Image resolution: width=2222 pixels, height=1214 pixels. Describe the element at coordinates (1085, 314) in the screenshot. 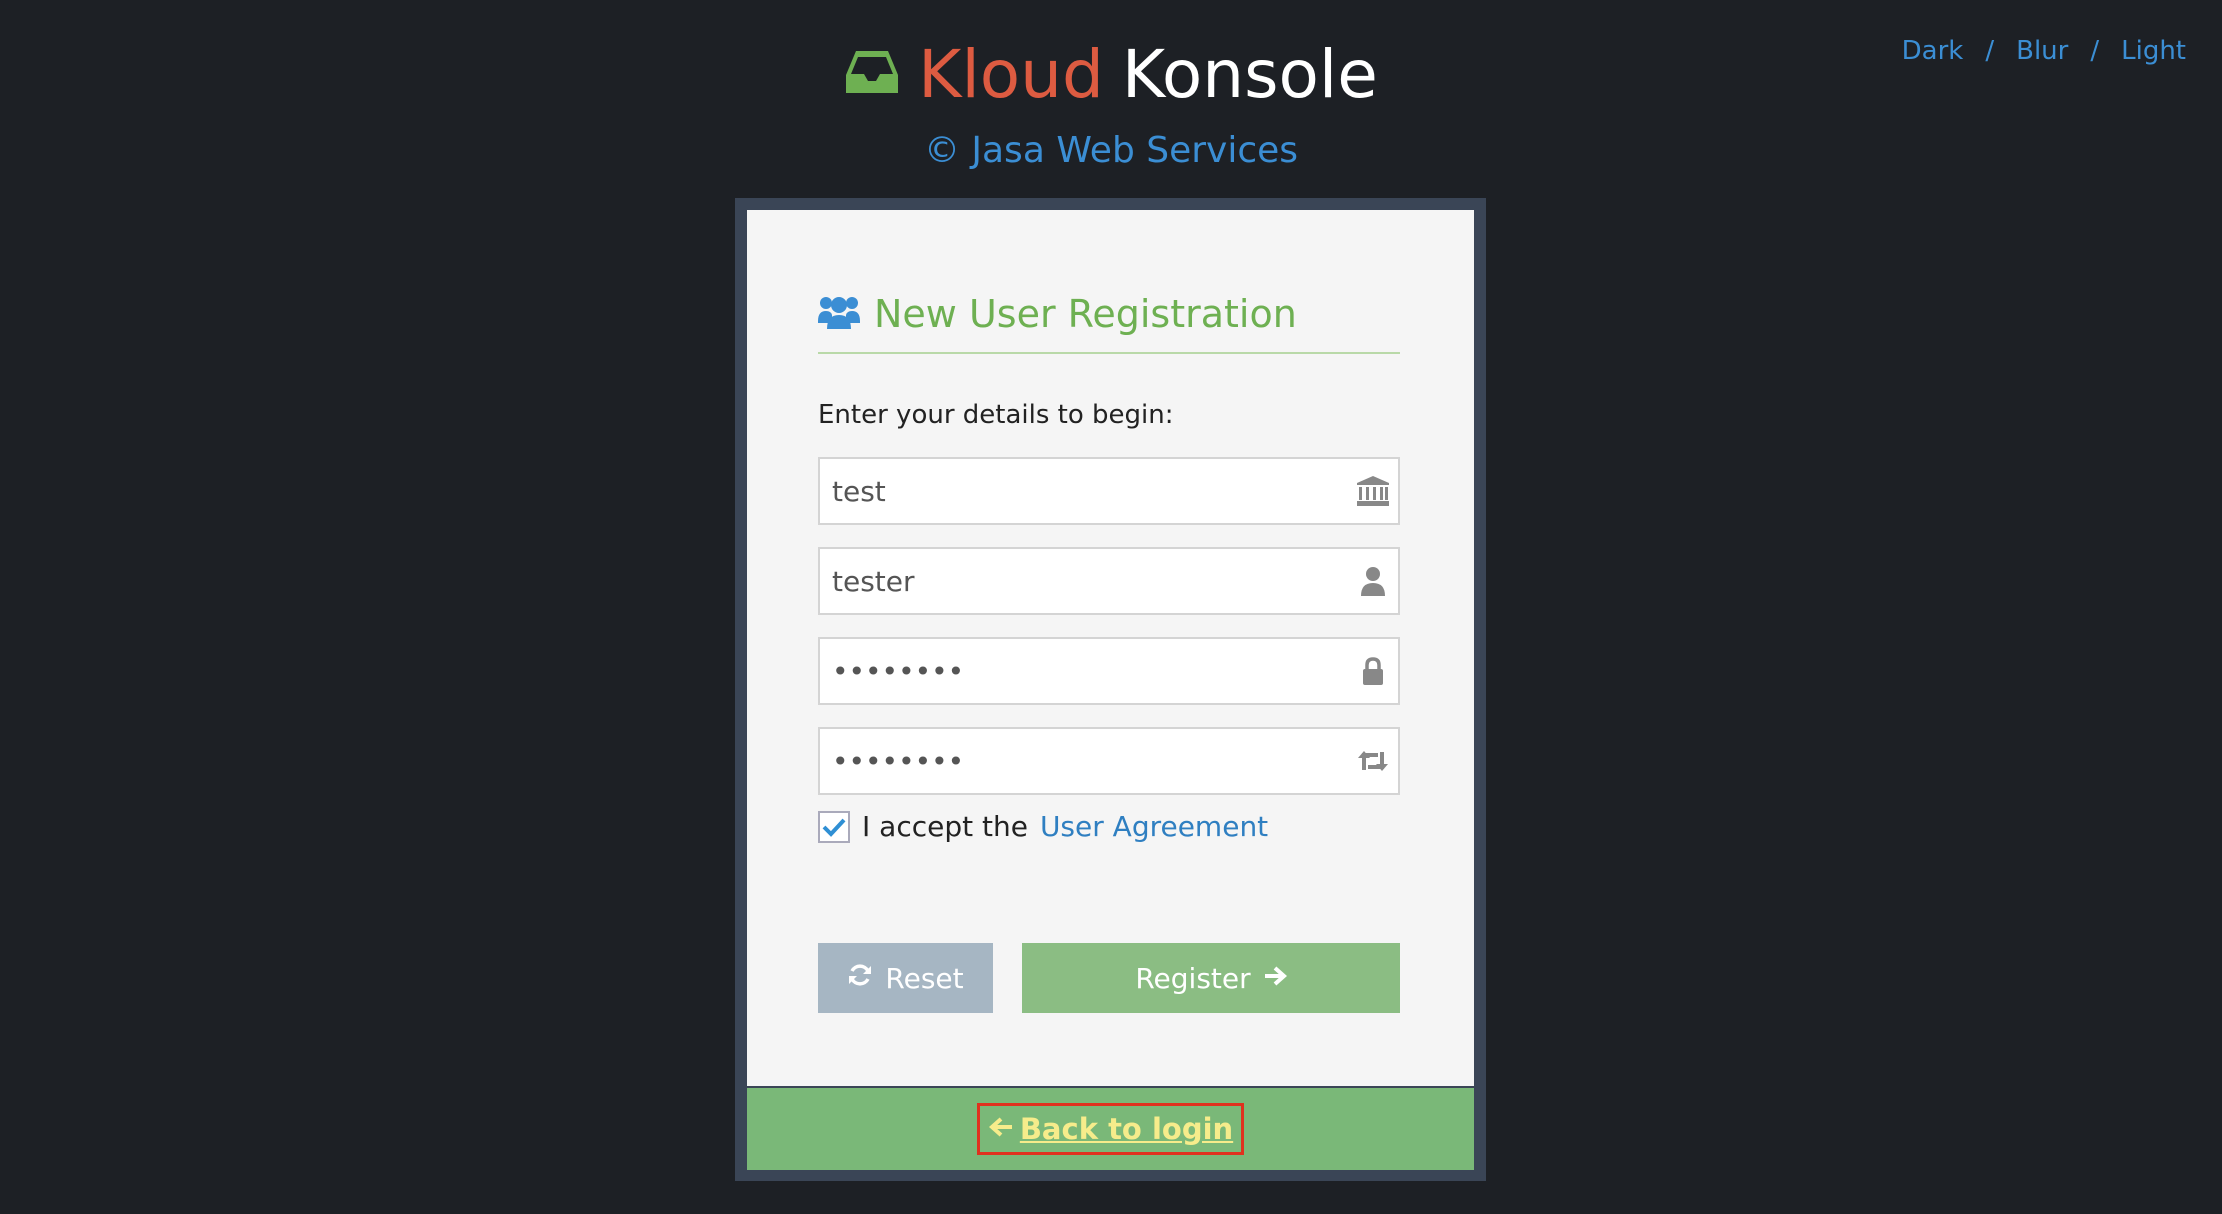

I see `registration-title: New User Registration` at that location.